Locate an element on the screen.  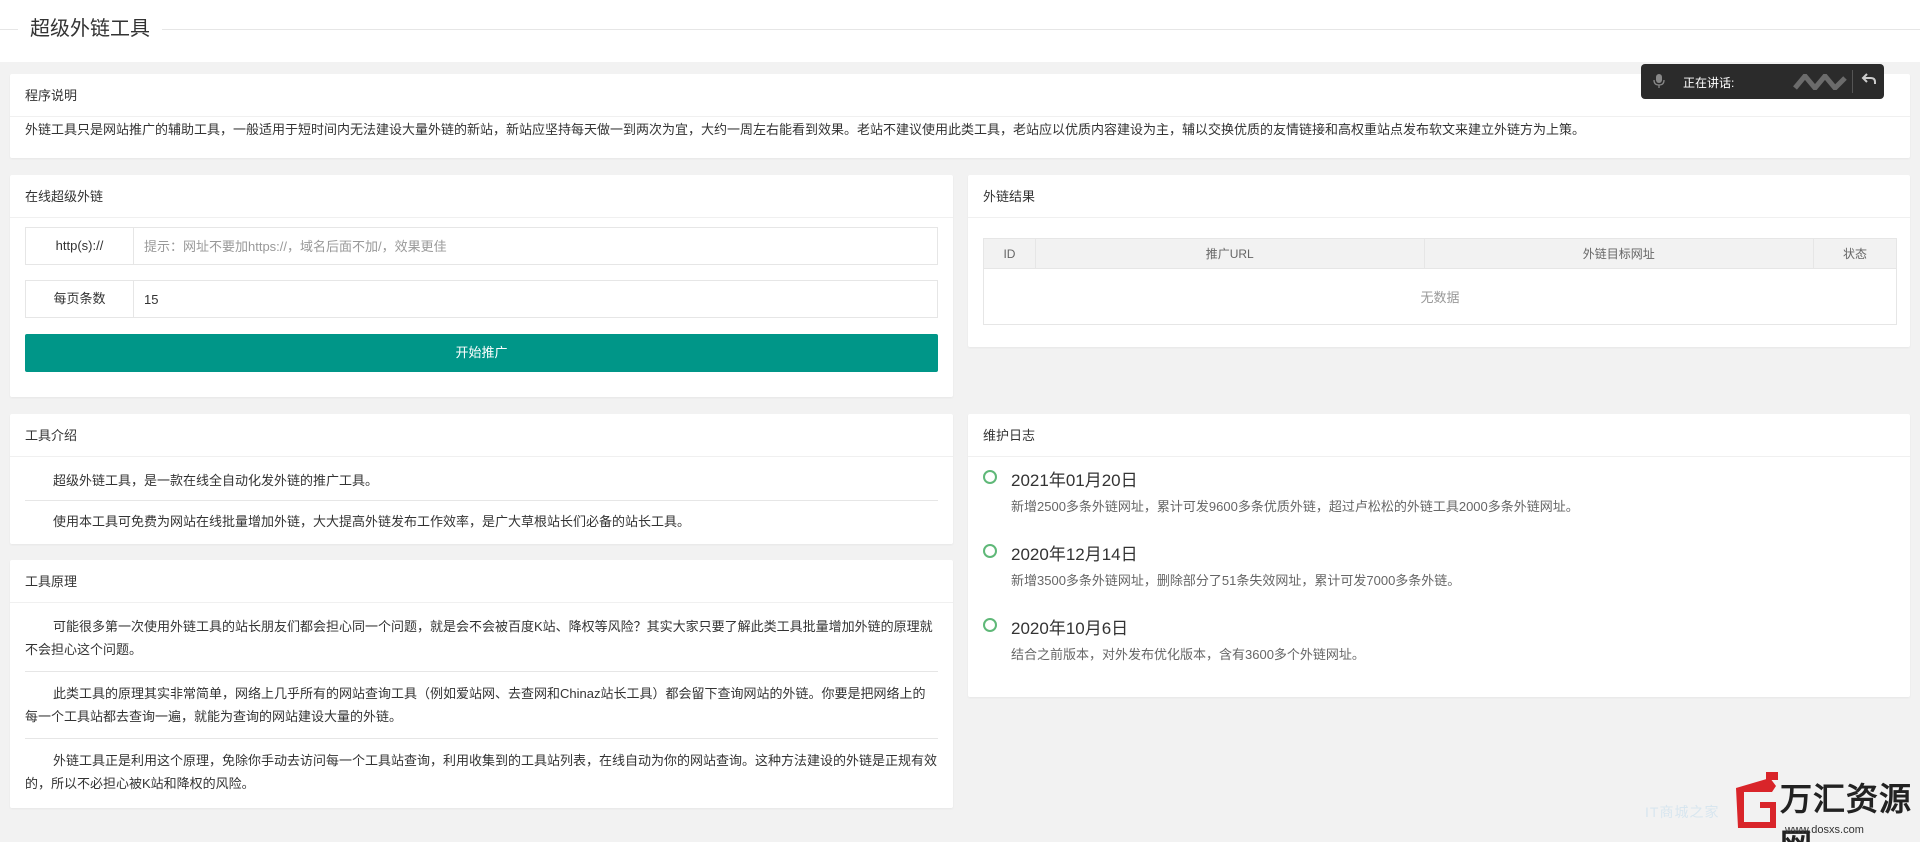
url-input-row: http(s):// is located at coordinates (481, 246).